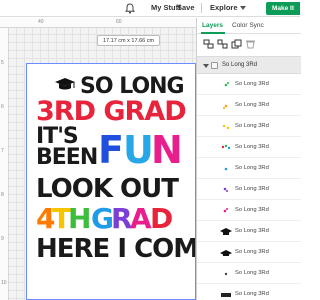 This screenshot has height=300, width=320. Describe the element at coordinates (212, 25) in the screenshot. I see `tab-layers: Layers` at that location.